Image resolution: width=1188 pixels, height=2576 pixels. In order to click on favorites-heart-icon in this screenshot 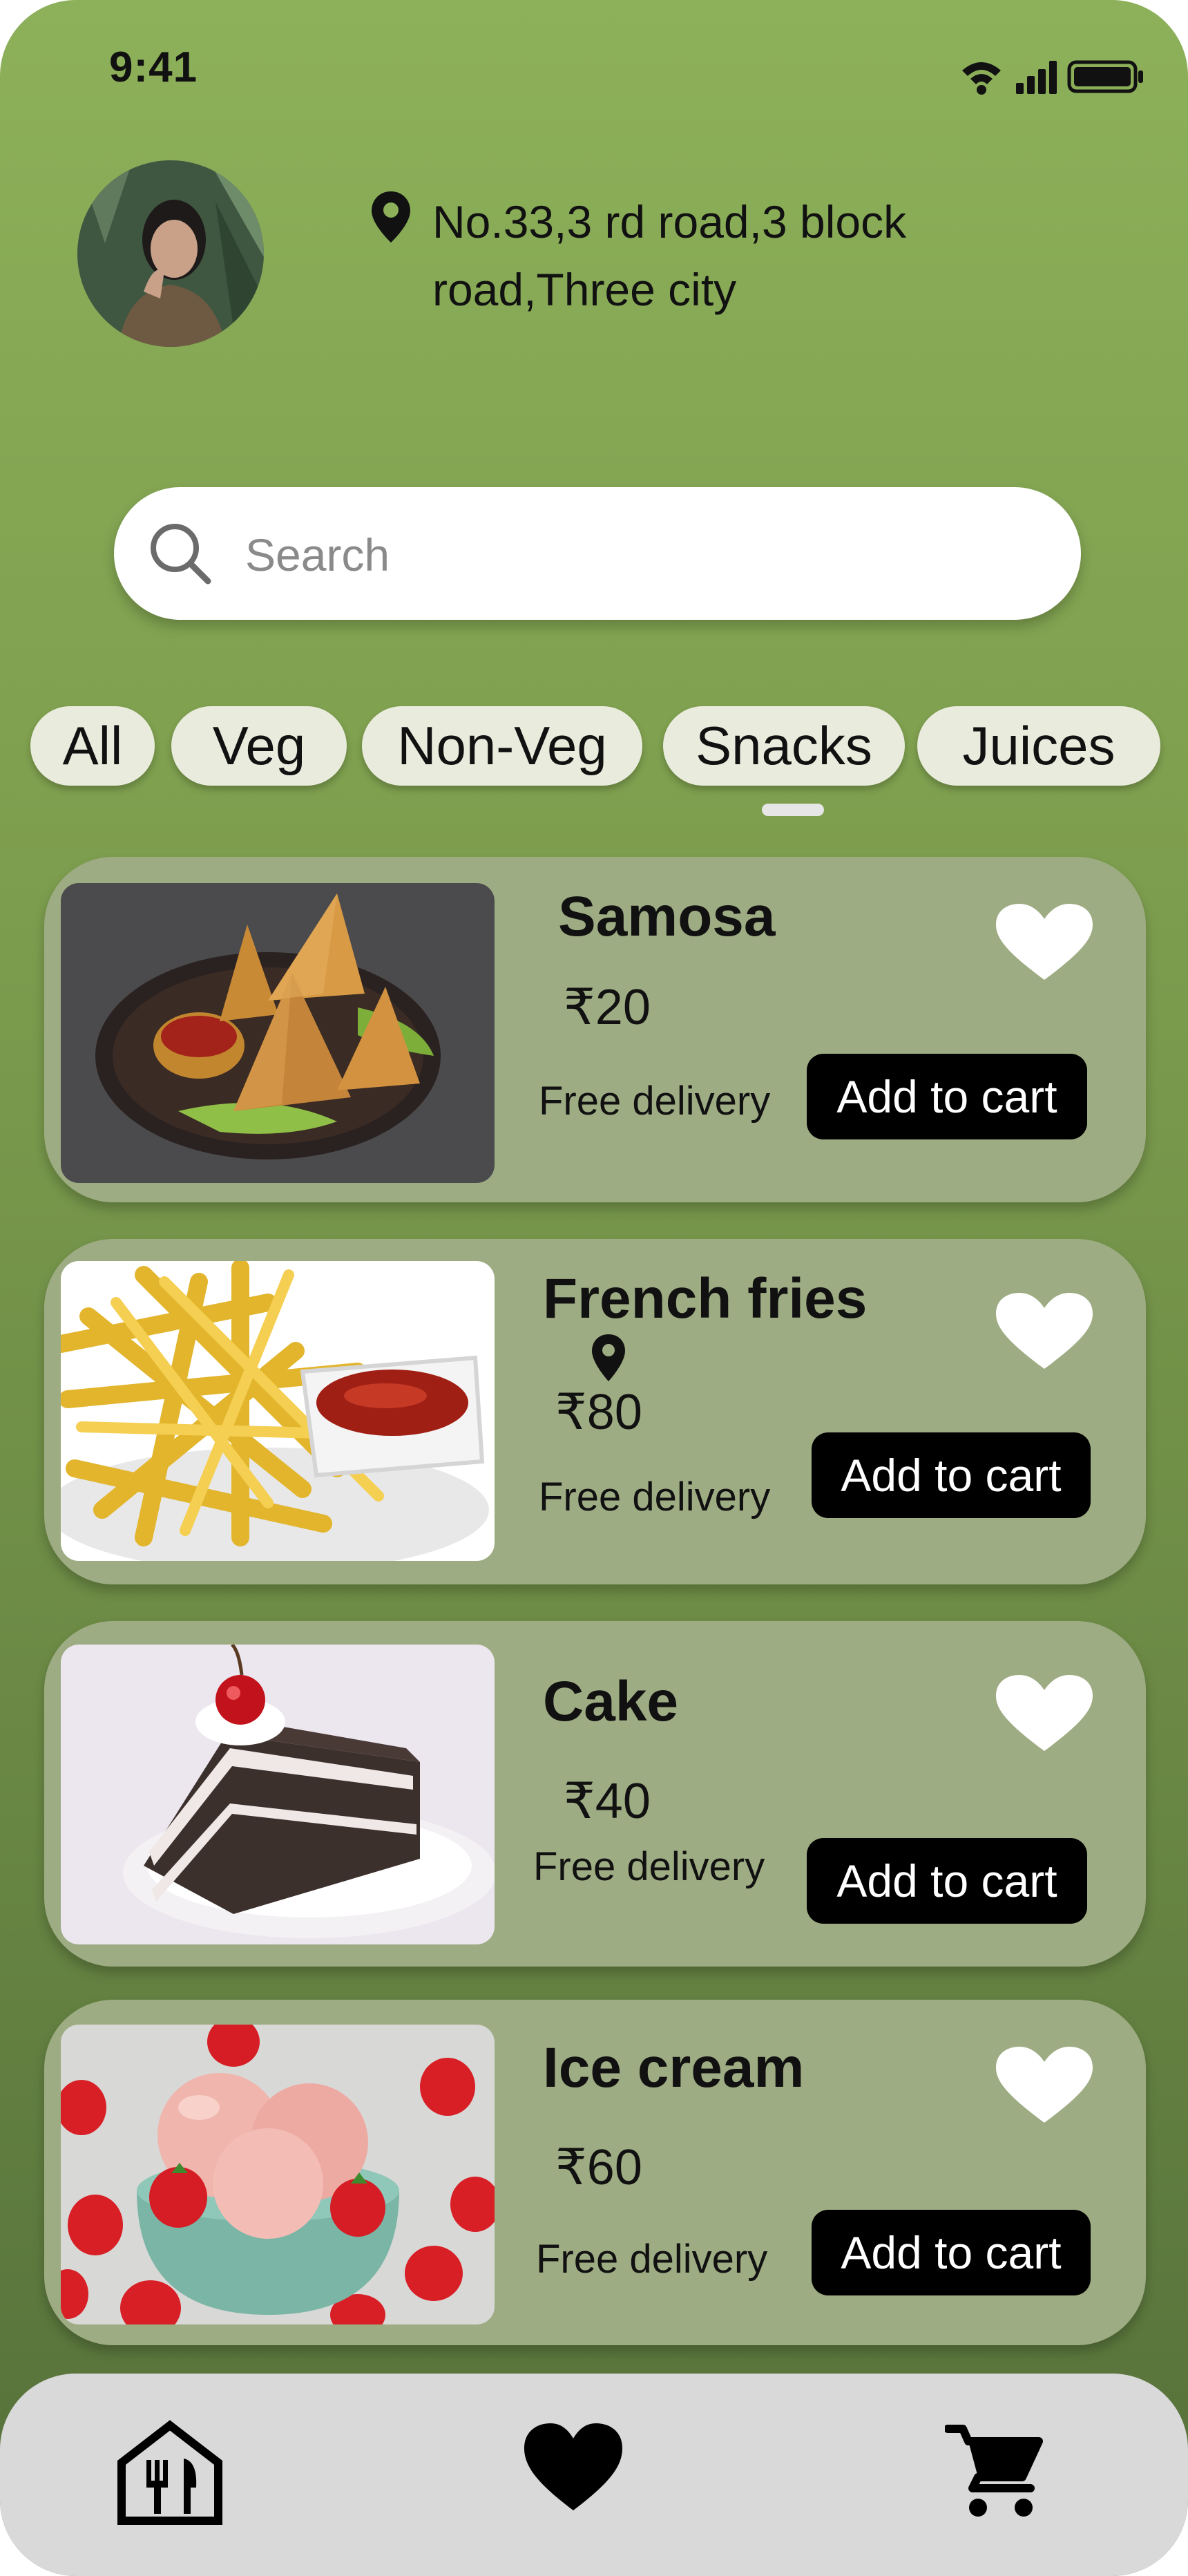, I will do `click(573, 2467)`.